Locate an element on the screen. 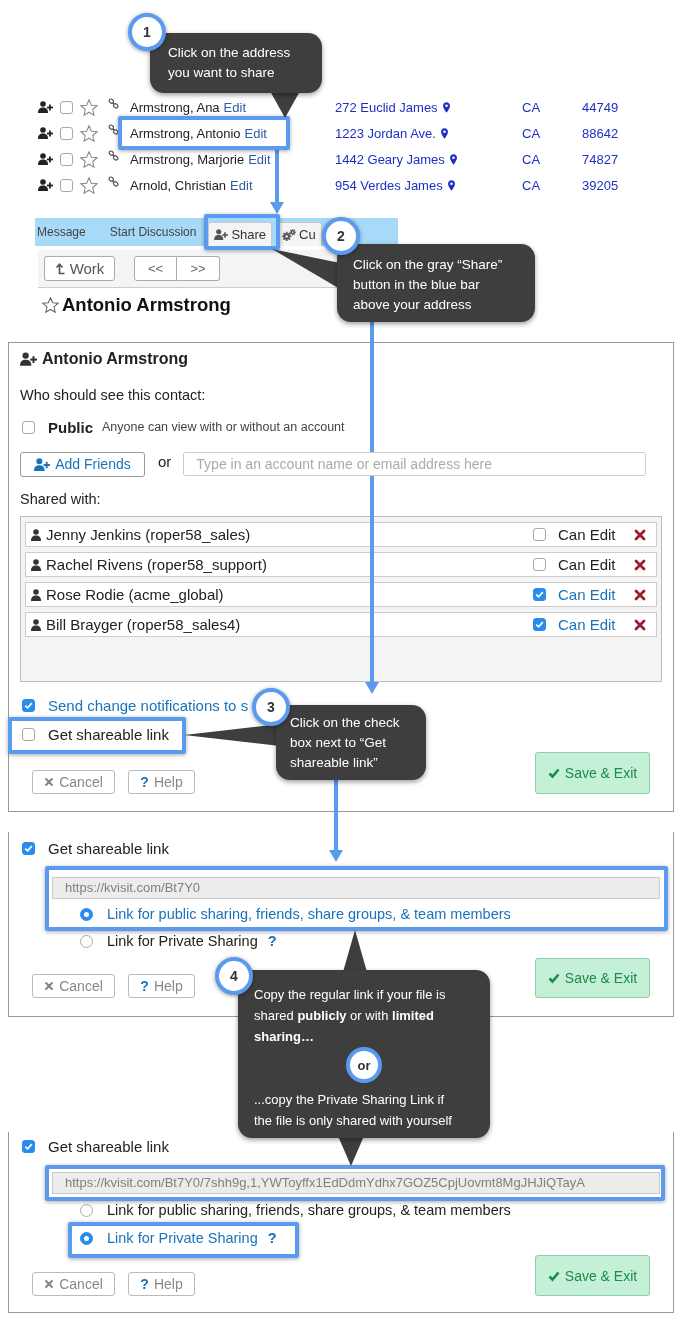 The height and width of the screenshot is (1324, 682). previous-button: << is located at coordinates (155, 268).